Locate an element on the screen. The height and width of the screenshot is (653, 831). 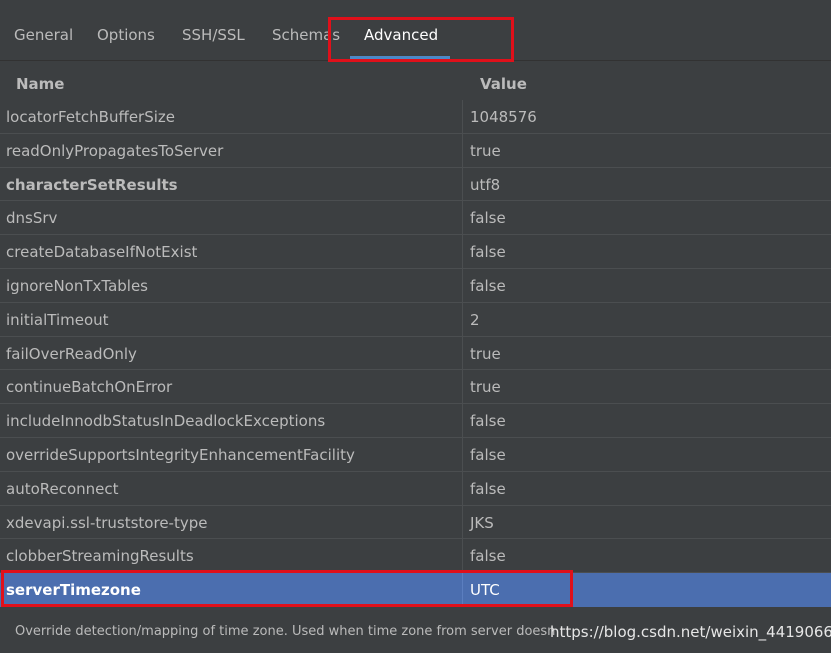
tab-options: Options is located at coordinates (126, 35).